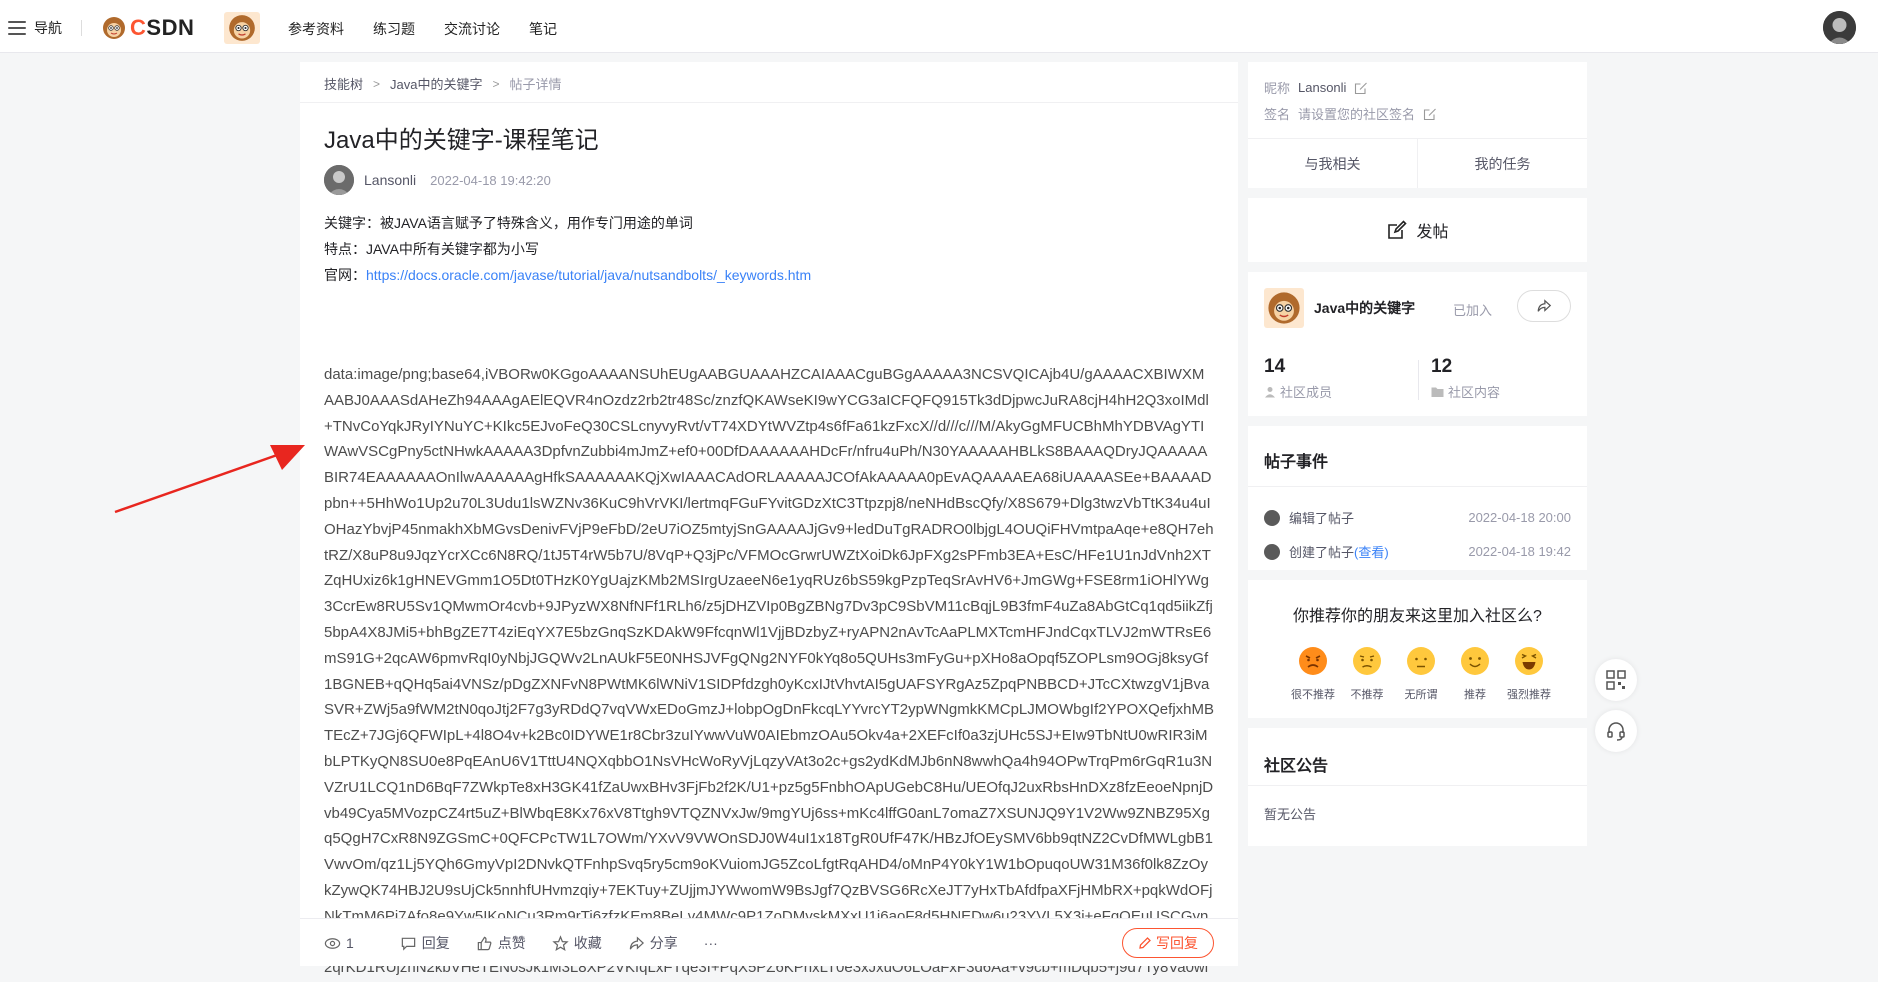 Image resolution: width=1878 pixels, height=982 pixels. I want to click on nickname-label: 昵称, so click(1277, 88).